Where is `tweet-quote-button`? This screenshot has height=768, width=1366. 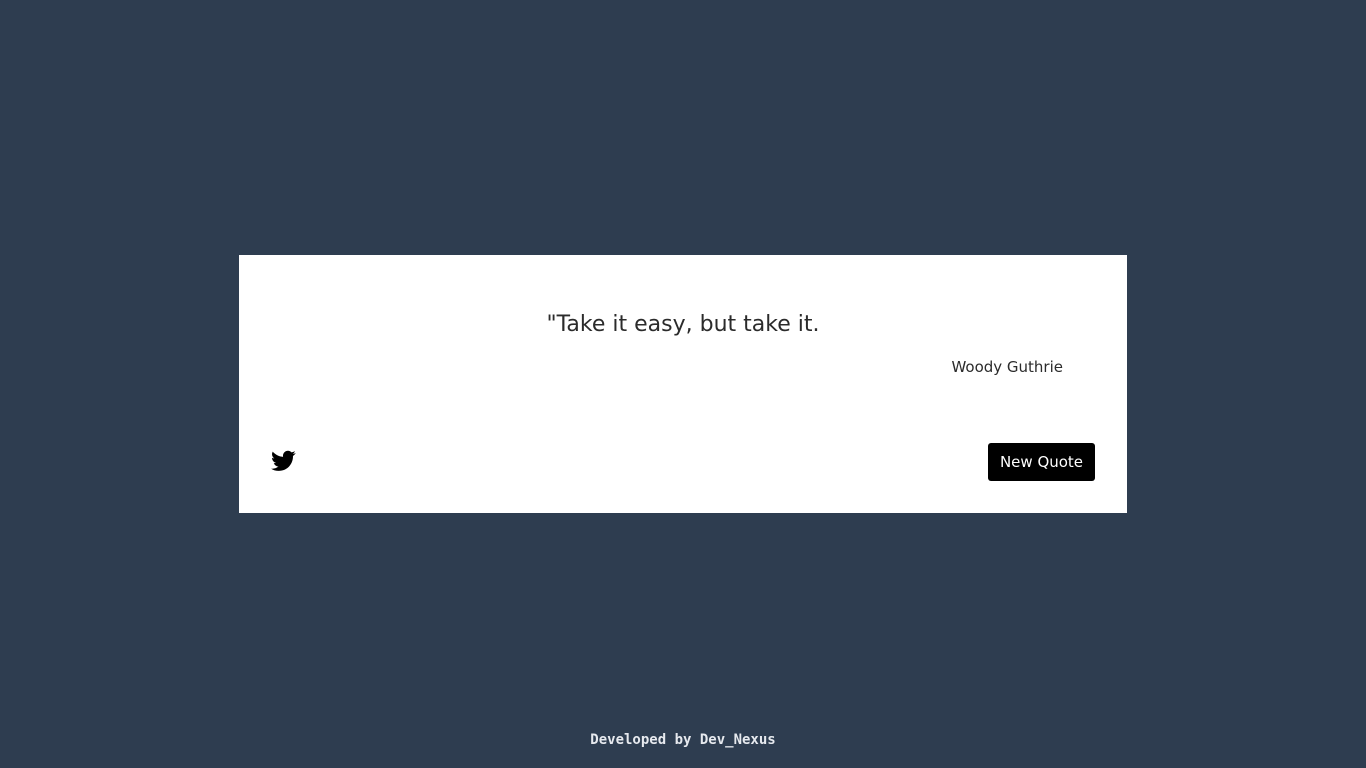
tweet-quote-button is located at coordinates (283, 463).